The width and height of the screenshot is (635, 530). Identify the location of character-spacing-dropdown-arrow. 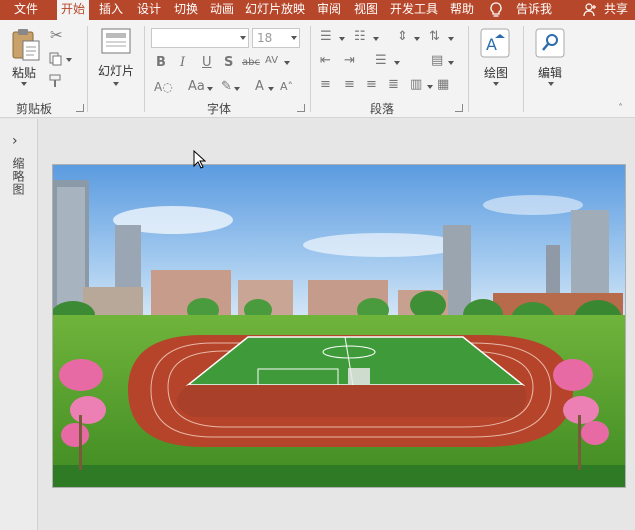
(287, 63).